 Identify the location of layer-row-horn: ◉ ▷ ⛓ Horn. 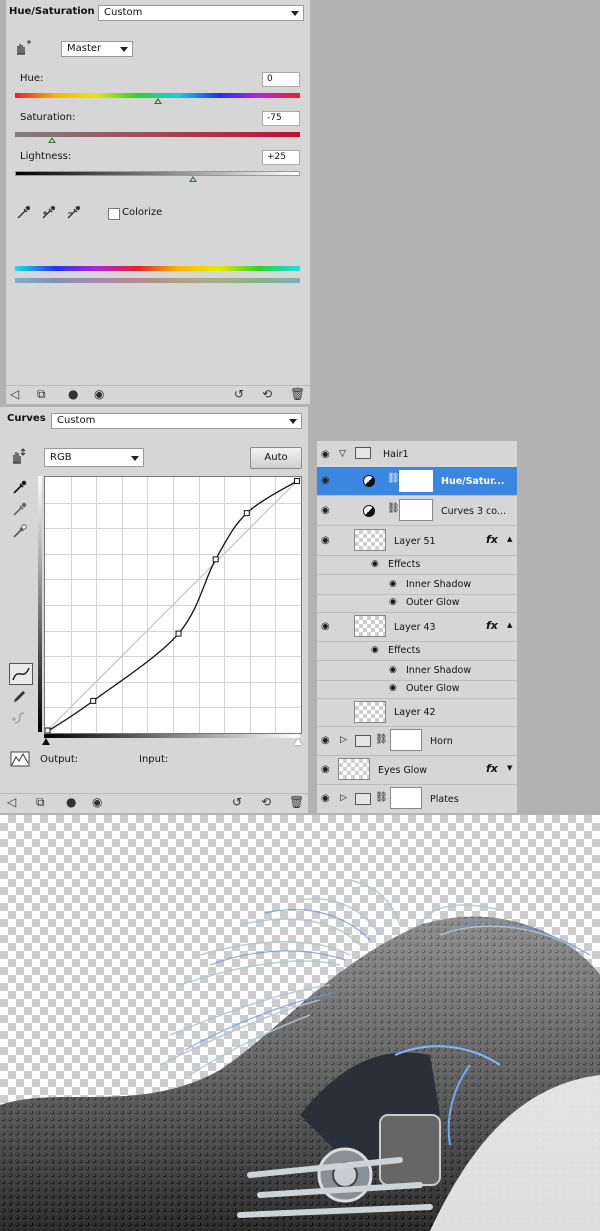
(417, 741).